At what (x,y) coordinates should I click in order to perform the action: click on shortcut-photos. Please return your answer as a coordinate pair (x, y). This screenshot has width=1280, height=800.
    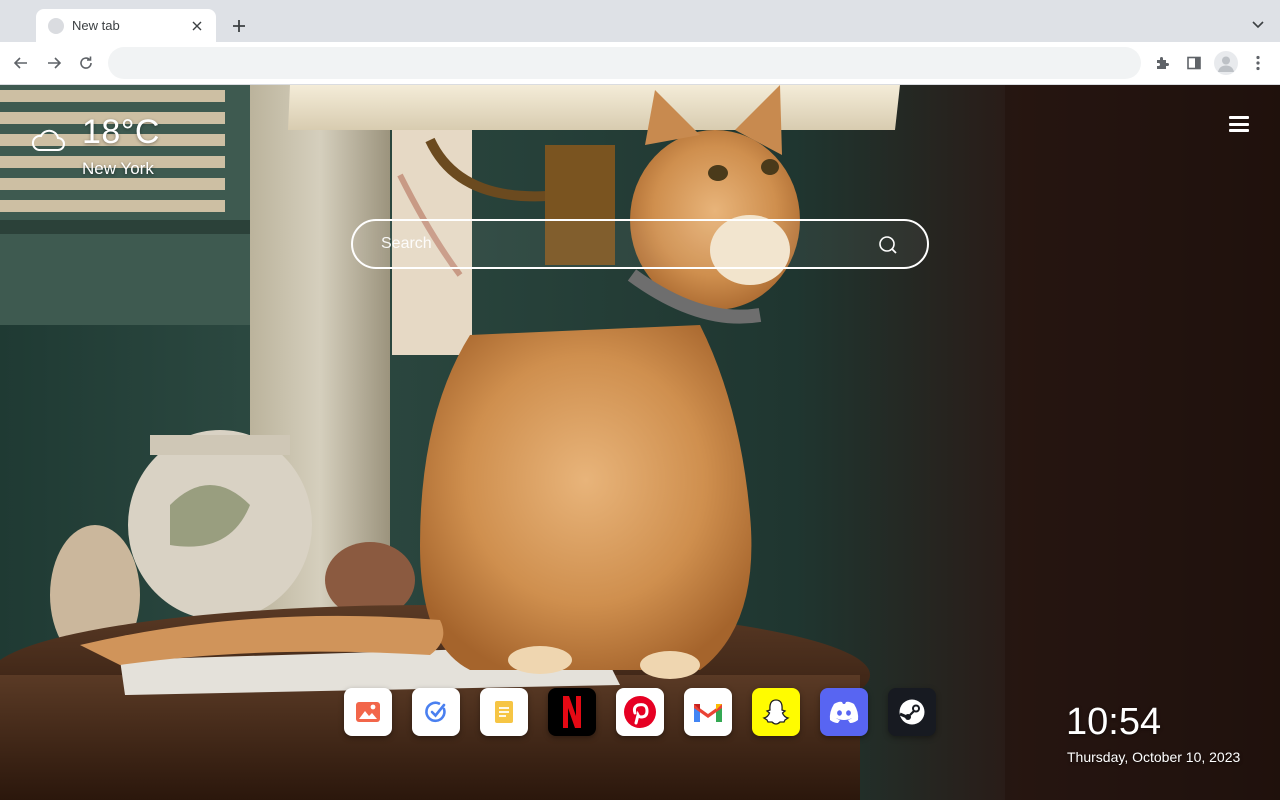
    Looking at the image, I should click on (368, 712).